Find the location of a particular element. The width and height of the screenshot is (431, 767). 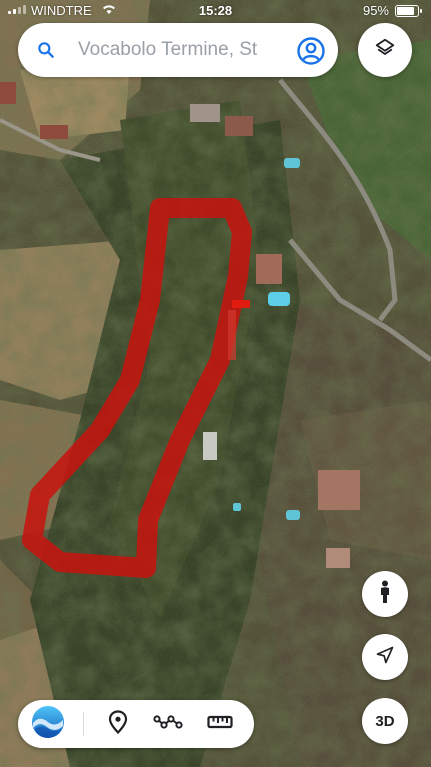

draw-path-button is located at coordinates (168, 724).